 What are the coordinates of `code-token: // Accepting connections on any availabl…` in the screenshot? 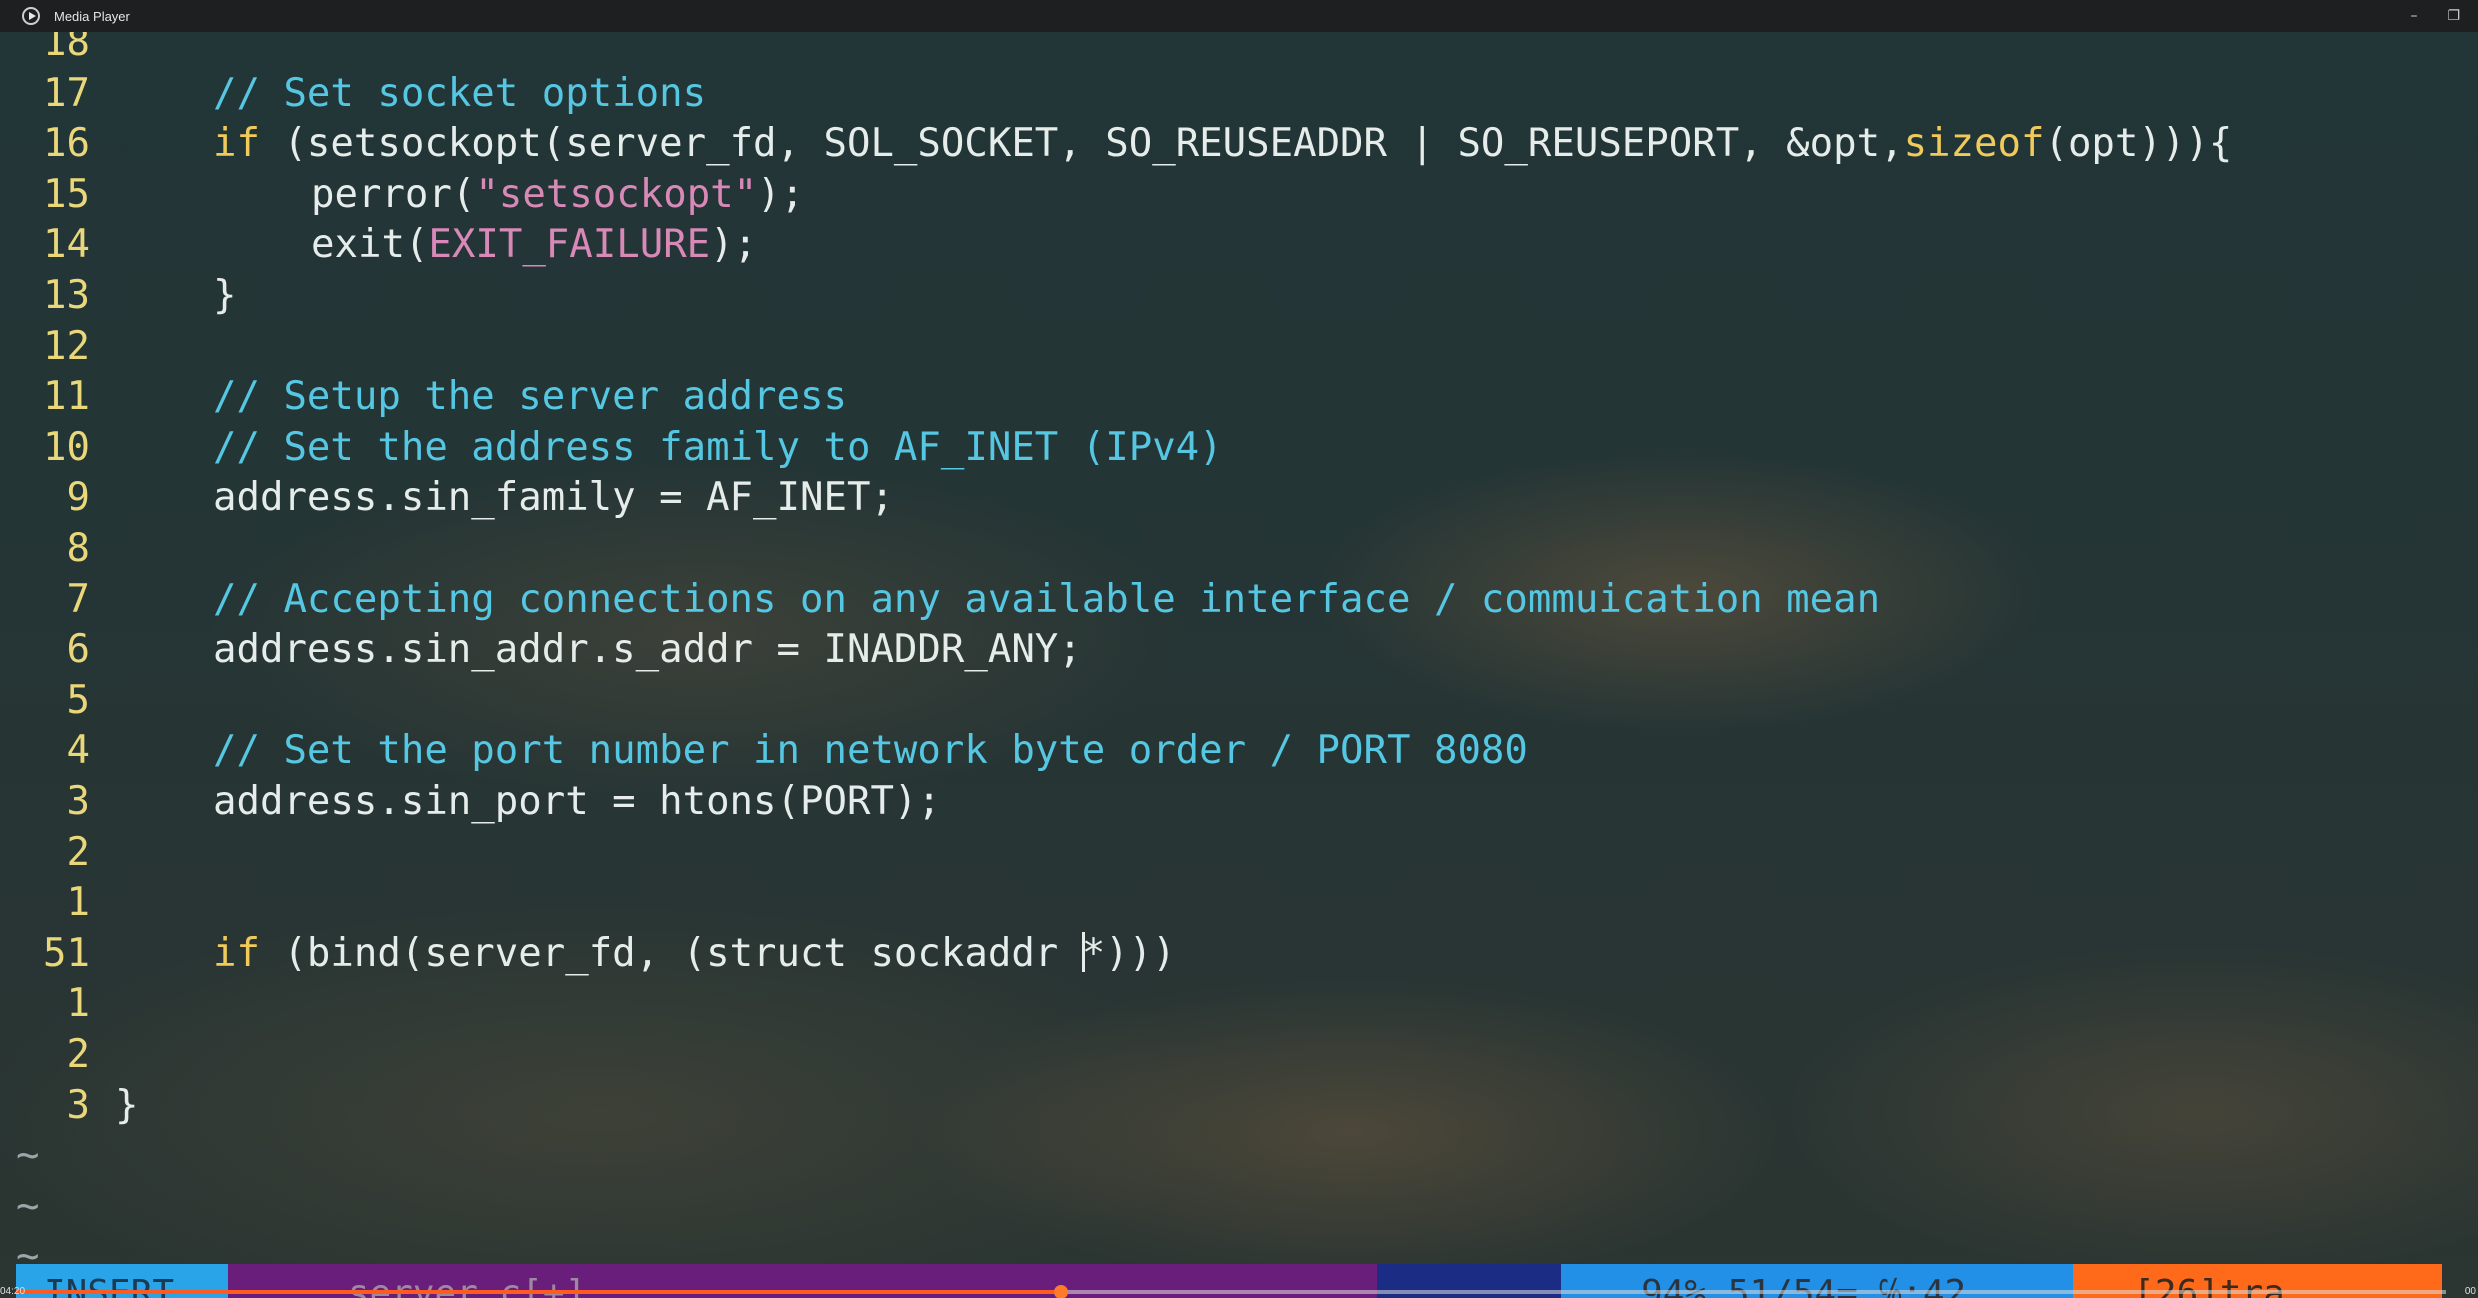 It's located at (1047, 599).